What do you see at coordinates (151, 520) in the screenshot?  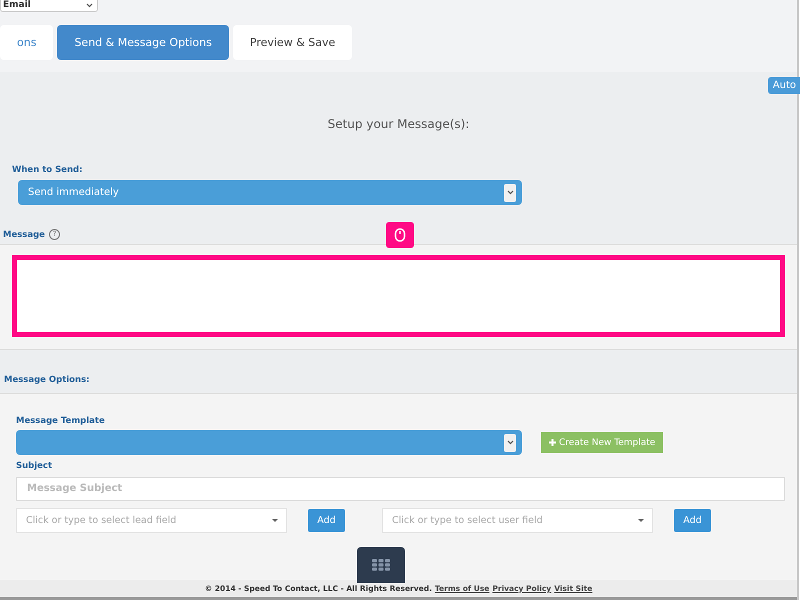 I see `field-picker: Click or type to select lead field` at bounding box center [151, 520].